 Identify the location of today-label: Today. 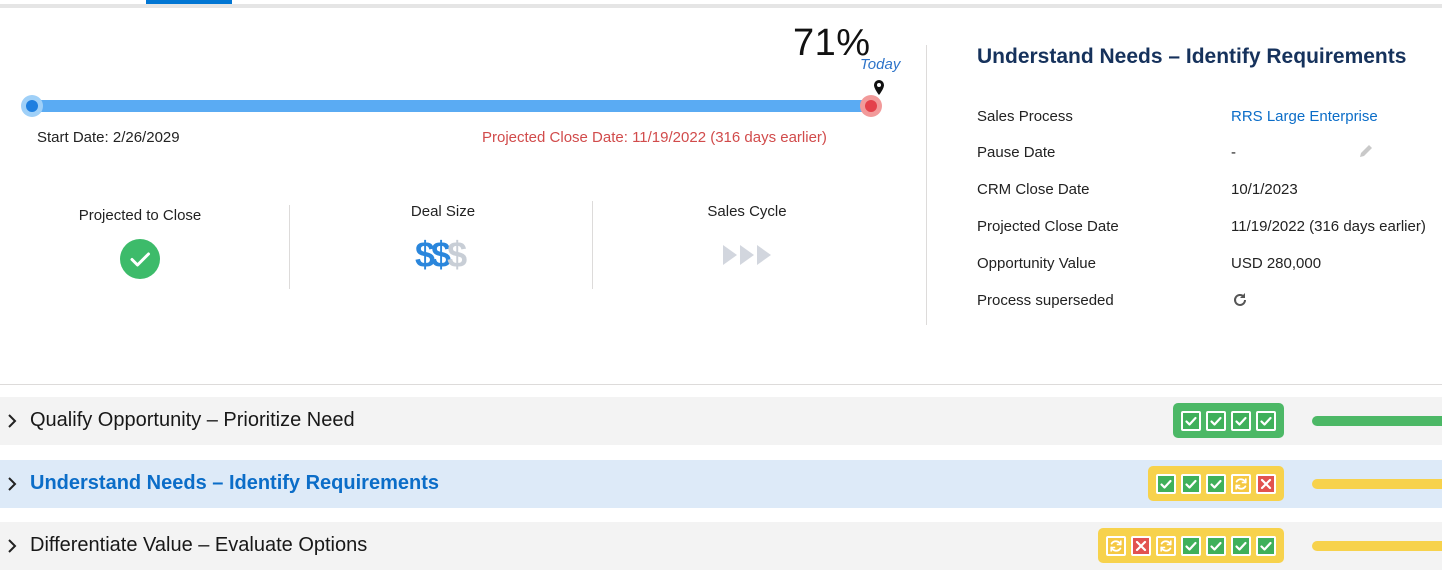
(880, 64).